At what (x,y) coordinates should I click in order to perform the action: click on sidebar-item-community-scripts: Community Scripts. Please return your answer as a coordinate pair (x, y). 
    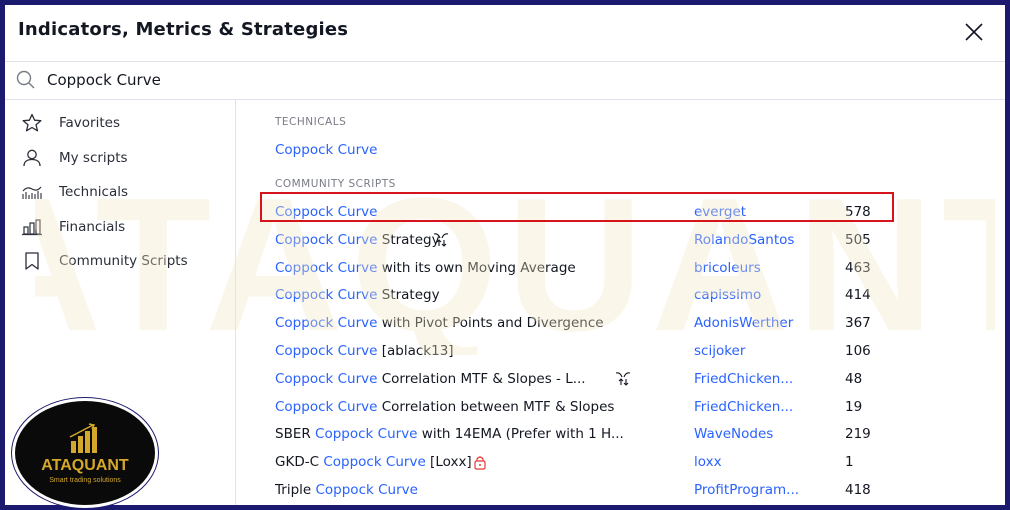
    Looking at the image, I should click on (119, 261).